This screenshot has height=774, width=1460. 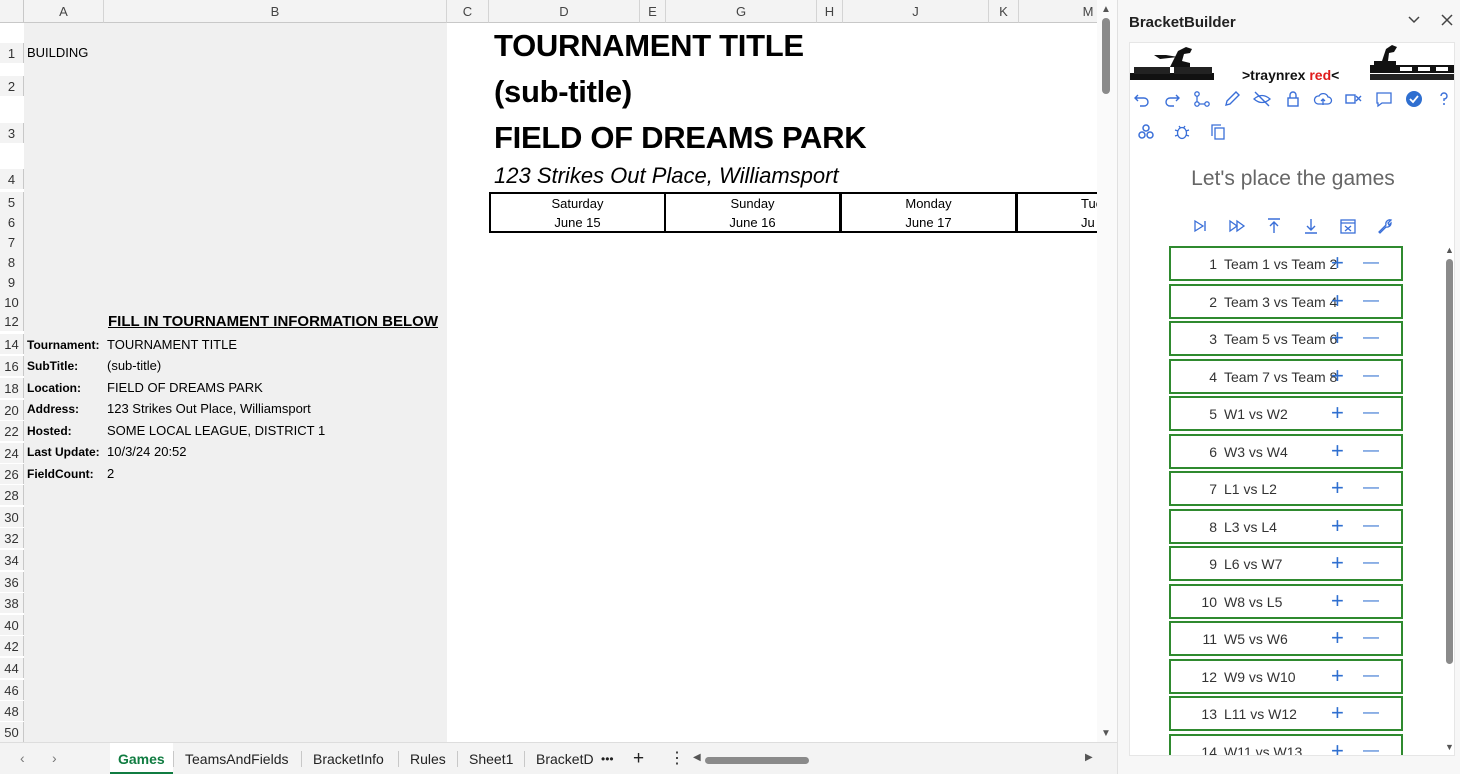 I want to click on row-header: 9, so click(x=12, y=282).